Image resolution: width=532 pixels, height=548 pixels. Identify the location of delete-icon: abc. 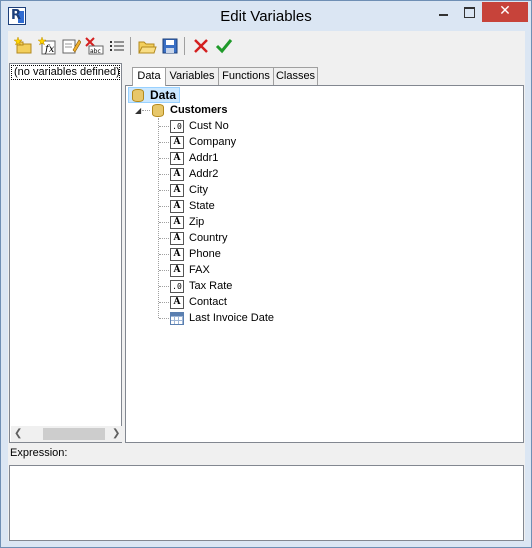
(94, 46).